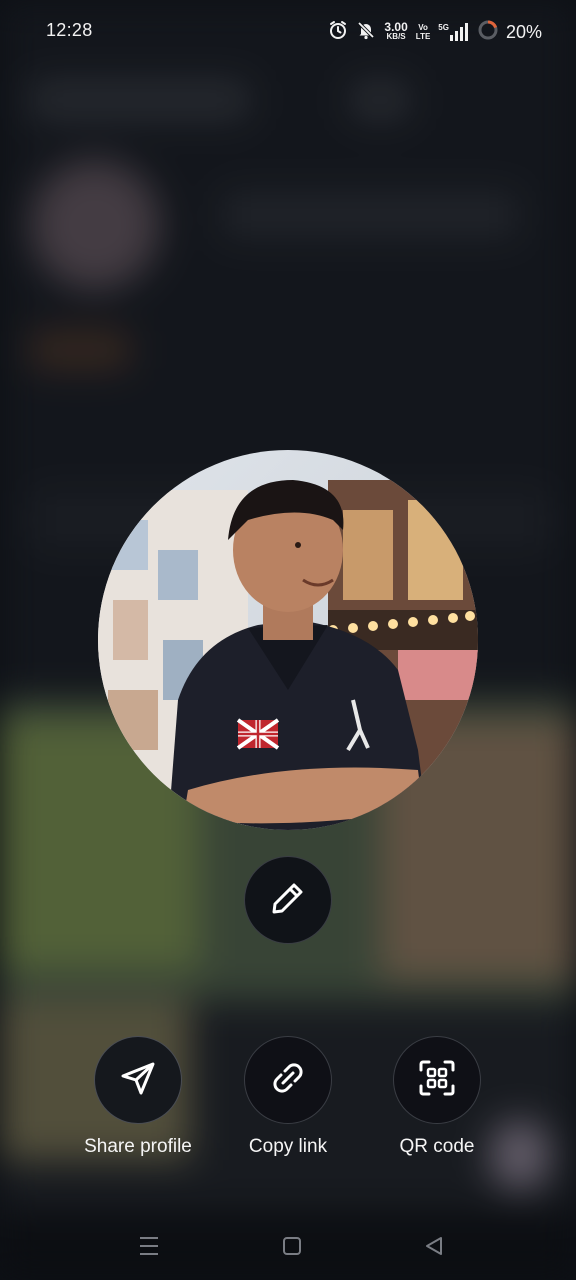 The width and height of the screenshot is (576, 1280). Describe the element at coordinates (292, 1246) in the screenshot. I see `home-icon` at that location.